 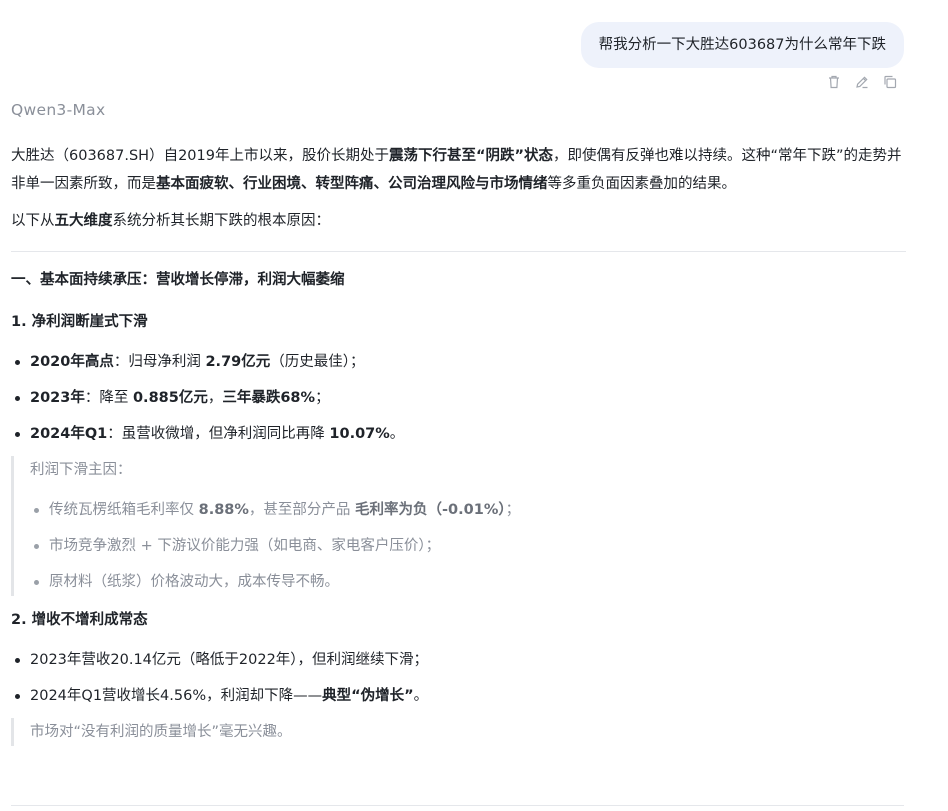 I want to click on subsection-title: 2. 增收不增利成常态, so click(x=79, y=620).